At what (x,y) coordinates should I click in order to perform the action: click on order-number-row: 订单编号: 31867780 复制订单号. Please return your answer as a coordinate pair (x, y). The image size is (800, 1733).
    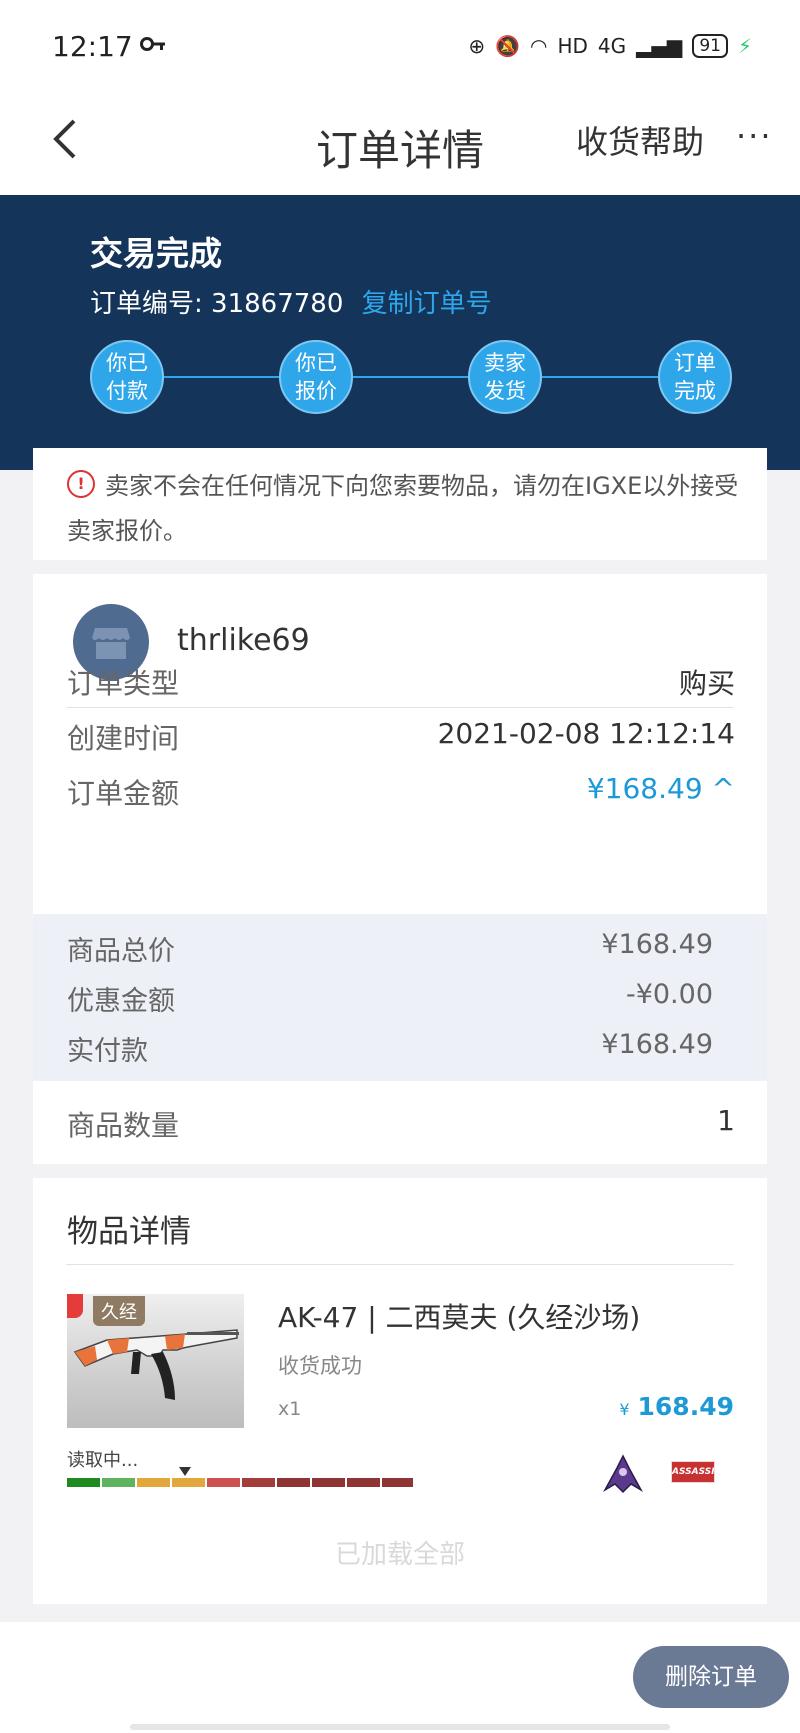
    Looking at the image, I should click on (291, 301).